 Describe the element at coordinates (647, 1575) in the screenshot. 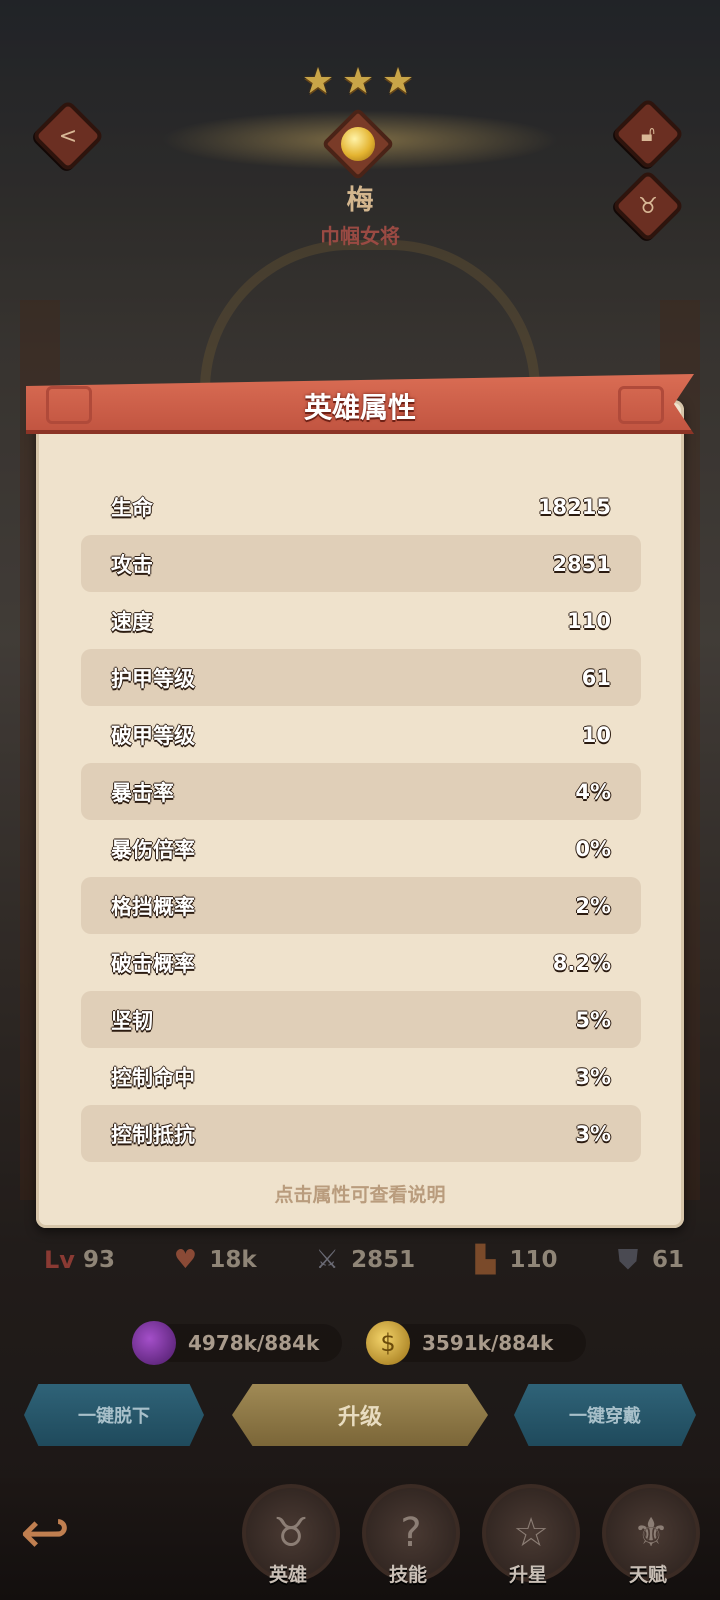

I see `tab-talent-label: 天赋` at that location.